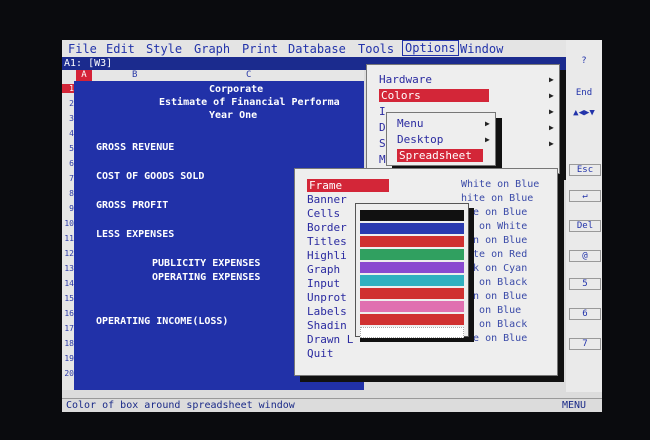 The height and width of the screenshot is (440, 650). Describe the element at coordinates (434, 95) in the screenshot. I see `menu-item-colors: Colors` at that location.